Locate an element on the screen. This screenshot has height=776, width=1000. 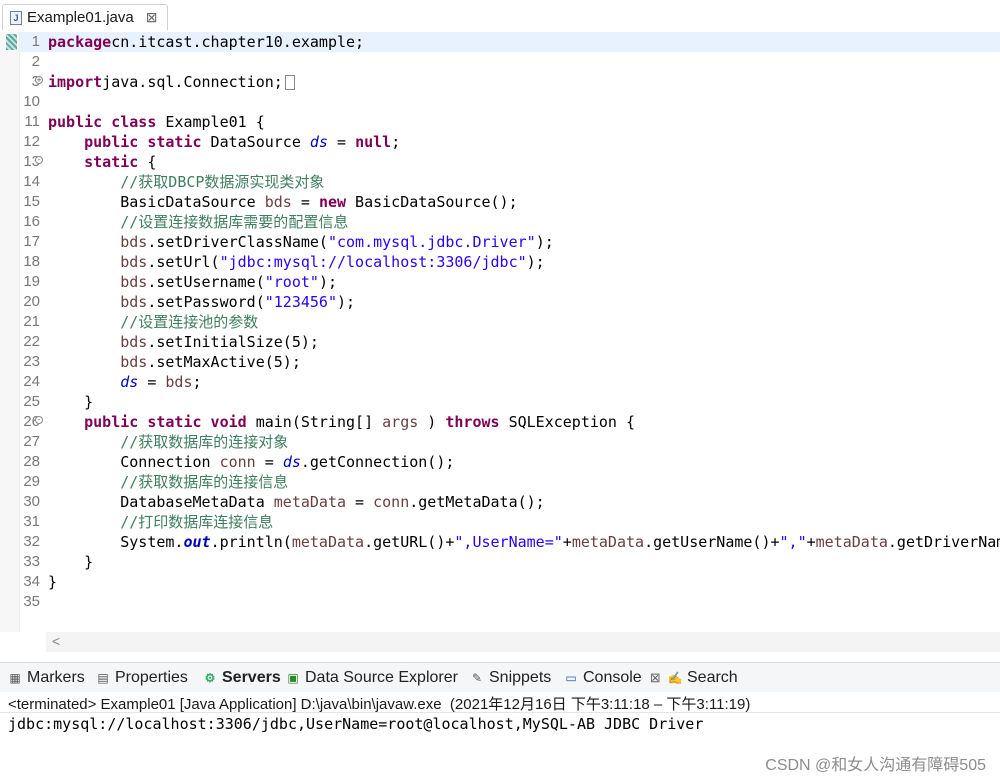
code-line: 33 } is located at coordinates (500, 562).